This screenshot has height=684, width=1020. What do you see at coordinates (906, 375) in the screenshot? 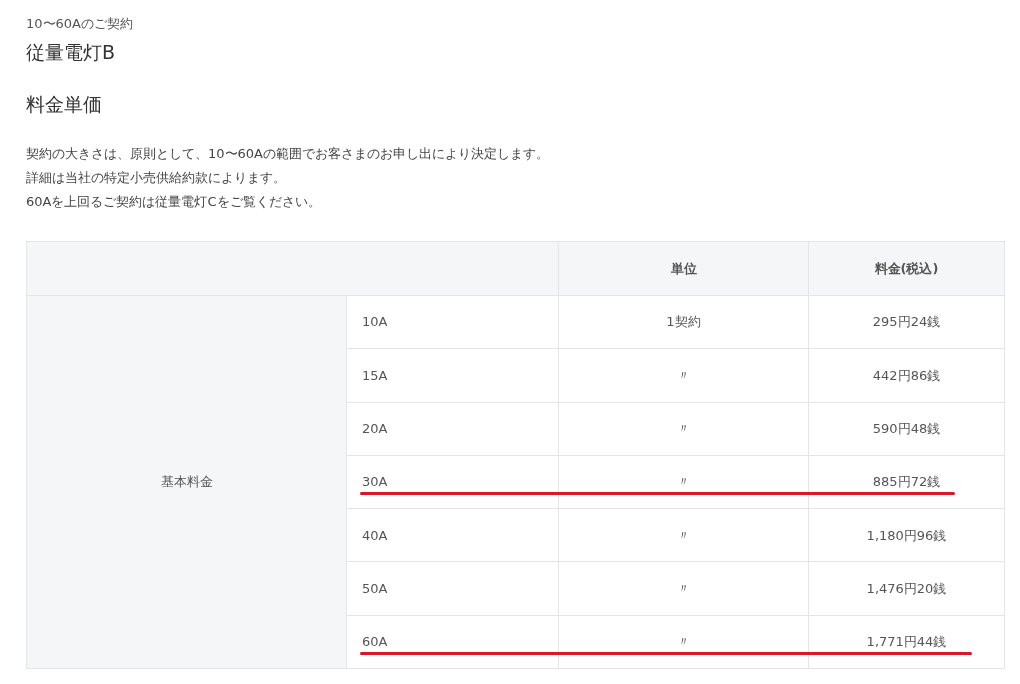
I see `price-cell: 442円86銭` at bounding box center [906, 375].